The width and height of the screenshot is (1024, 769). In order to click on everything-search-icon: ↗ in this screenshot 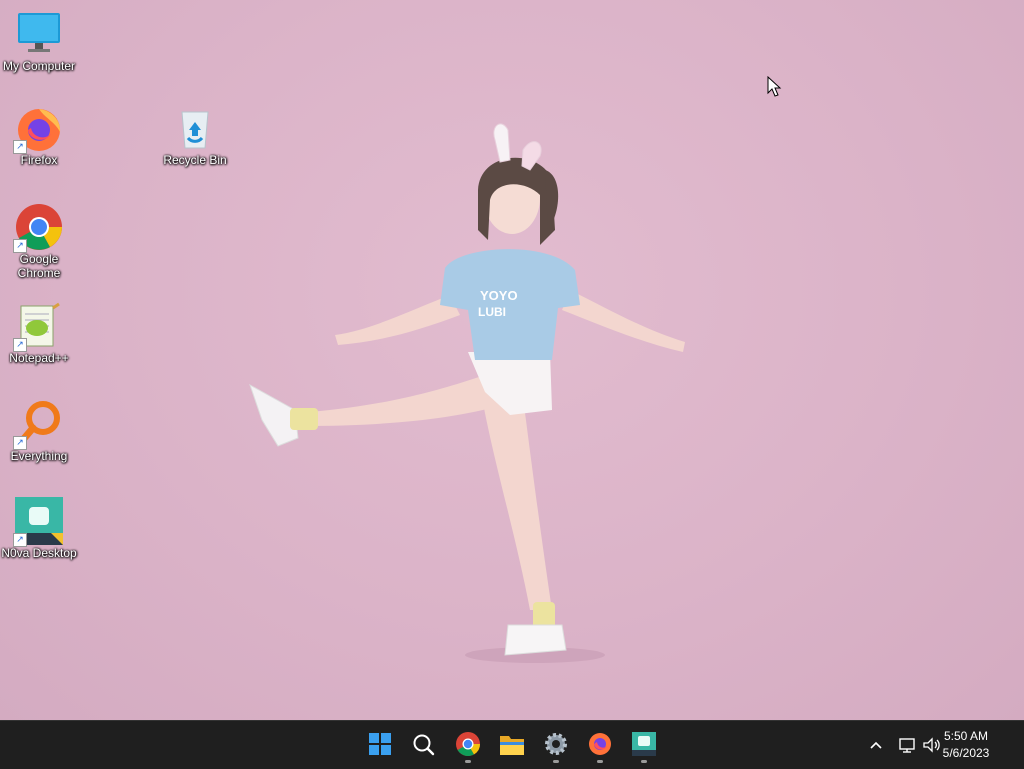, I will do `click(38, 425)`.